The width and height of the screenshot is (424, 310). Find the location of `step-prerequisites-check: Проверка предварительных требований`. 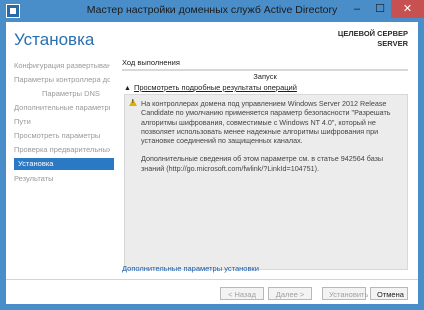

step-prerequisites-check: Проверка предварительных требований is located at coordinates (62, 149).